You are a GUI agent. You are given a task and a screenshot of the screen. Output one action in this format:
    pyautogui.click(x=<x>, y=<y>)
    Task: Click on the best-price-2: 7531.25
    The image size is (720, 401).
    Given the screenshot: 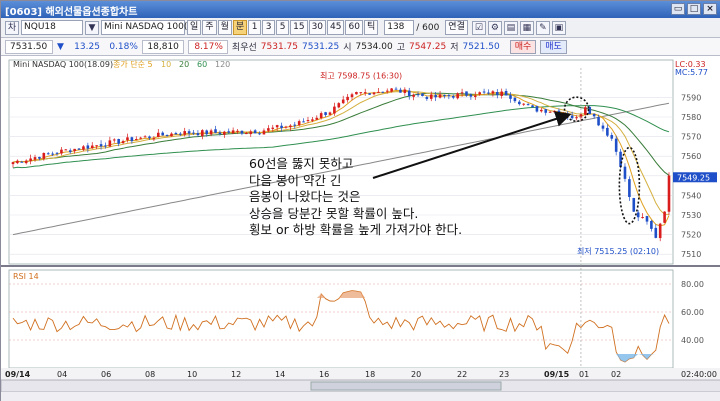 What is the action you would take?
    pyautogui.click(x=320, y=46)
    